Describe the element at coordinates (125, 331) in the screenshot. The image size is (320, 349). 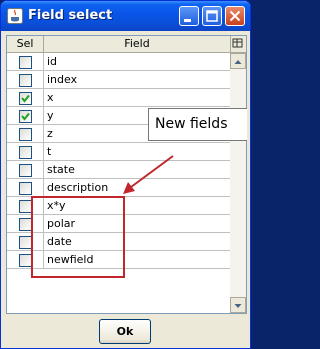
I see `ok-button: Ok` at that location.